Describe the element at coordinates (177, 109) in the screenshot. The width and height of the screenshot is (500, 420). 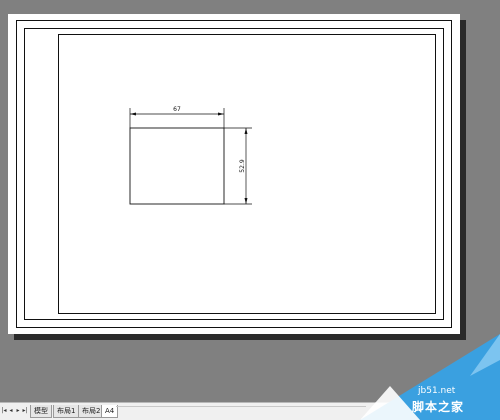
I see `width-dimension-text: 67` at that location.